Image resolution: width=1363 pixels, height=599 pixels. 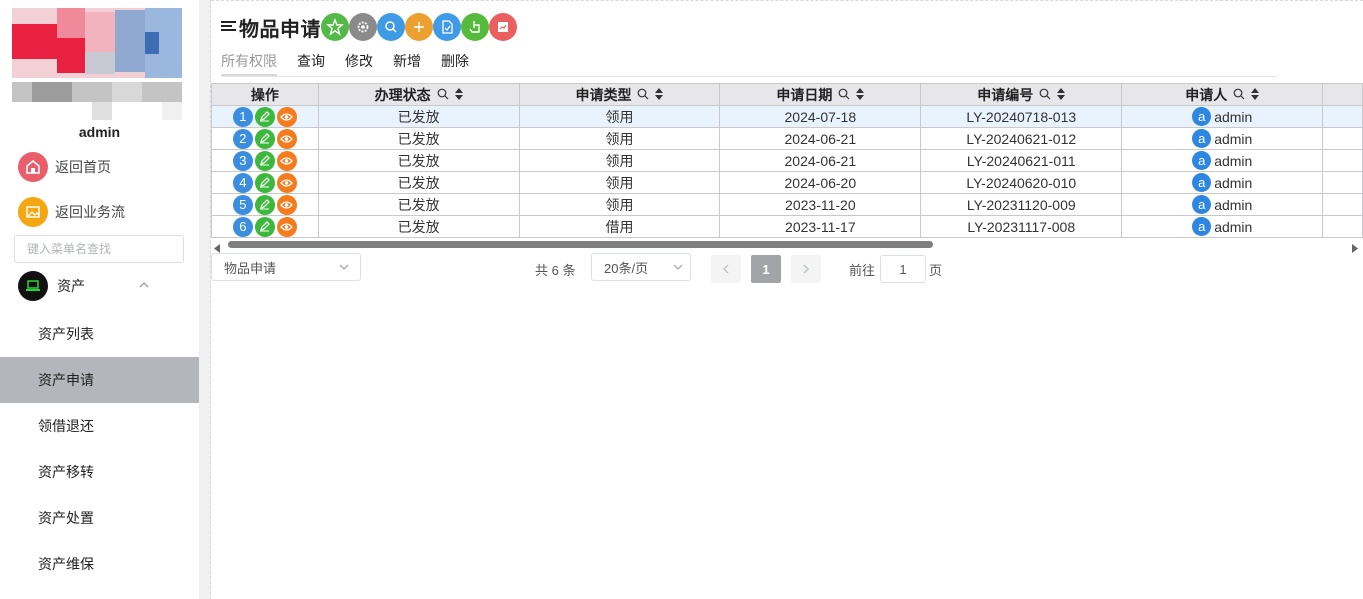 What do you see at coordinates (249, 63) in the screenshot?
I see `tab-all-permissions: 所有权限` at bounding box center [249, 63].